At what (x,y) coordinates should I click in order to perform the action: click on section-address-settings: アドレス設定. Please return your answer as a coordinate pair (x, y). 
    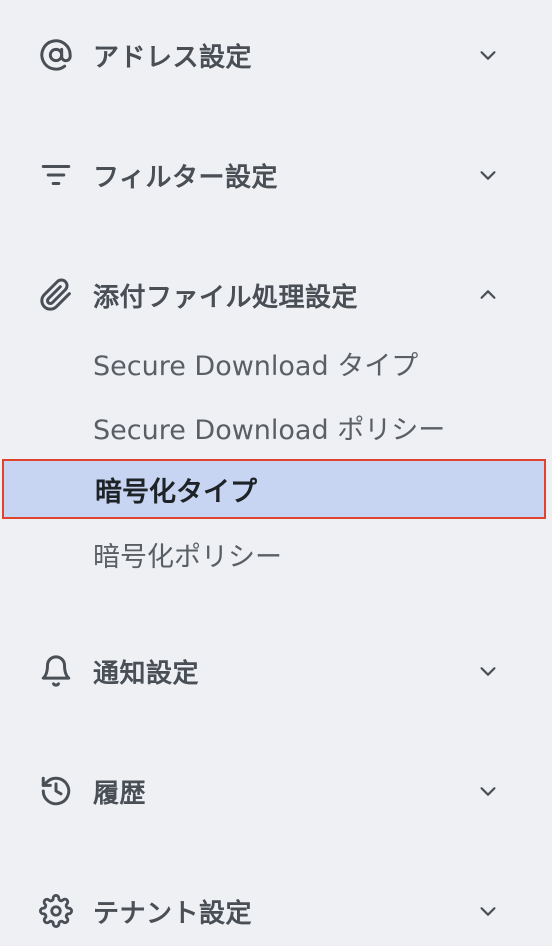
    Looking at the image, I should click on (276, 55).